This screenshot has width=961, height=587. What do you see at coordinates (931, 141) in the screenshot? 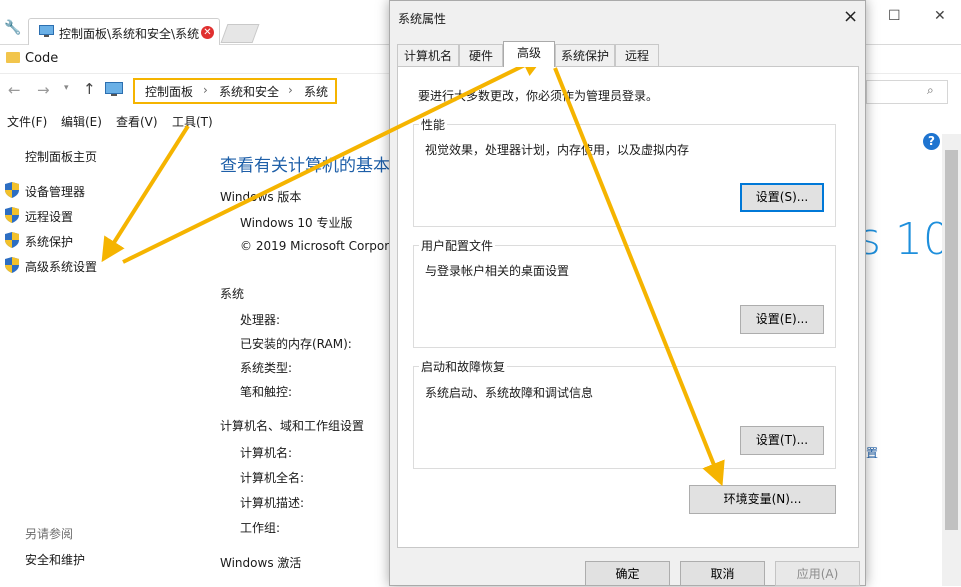
I see `help-icon: ?` at bounding box center [931, 141].